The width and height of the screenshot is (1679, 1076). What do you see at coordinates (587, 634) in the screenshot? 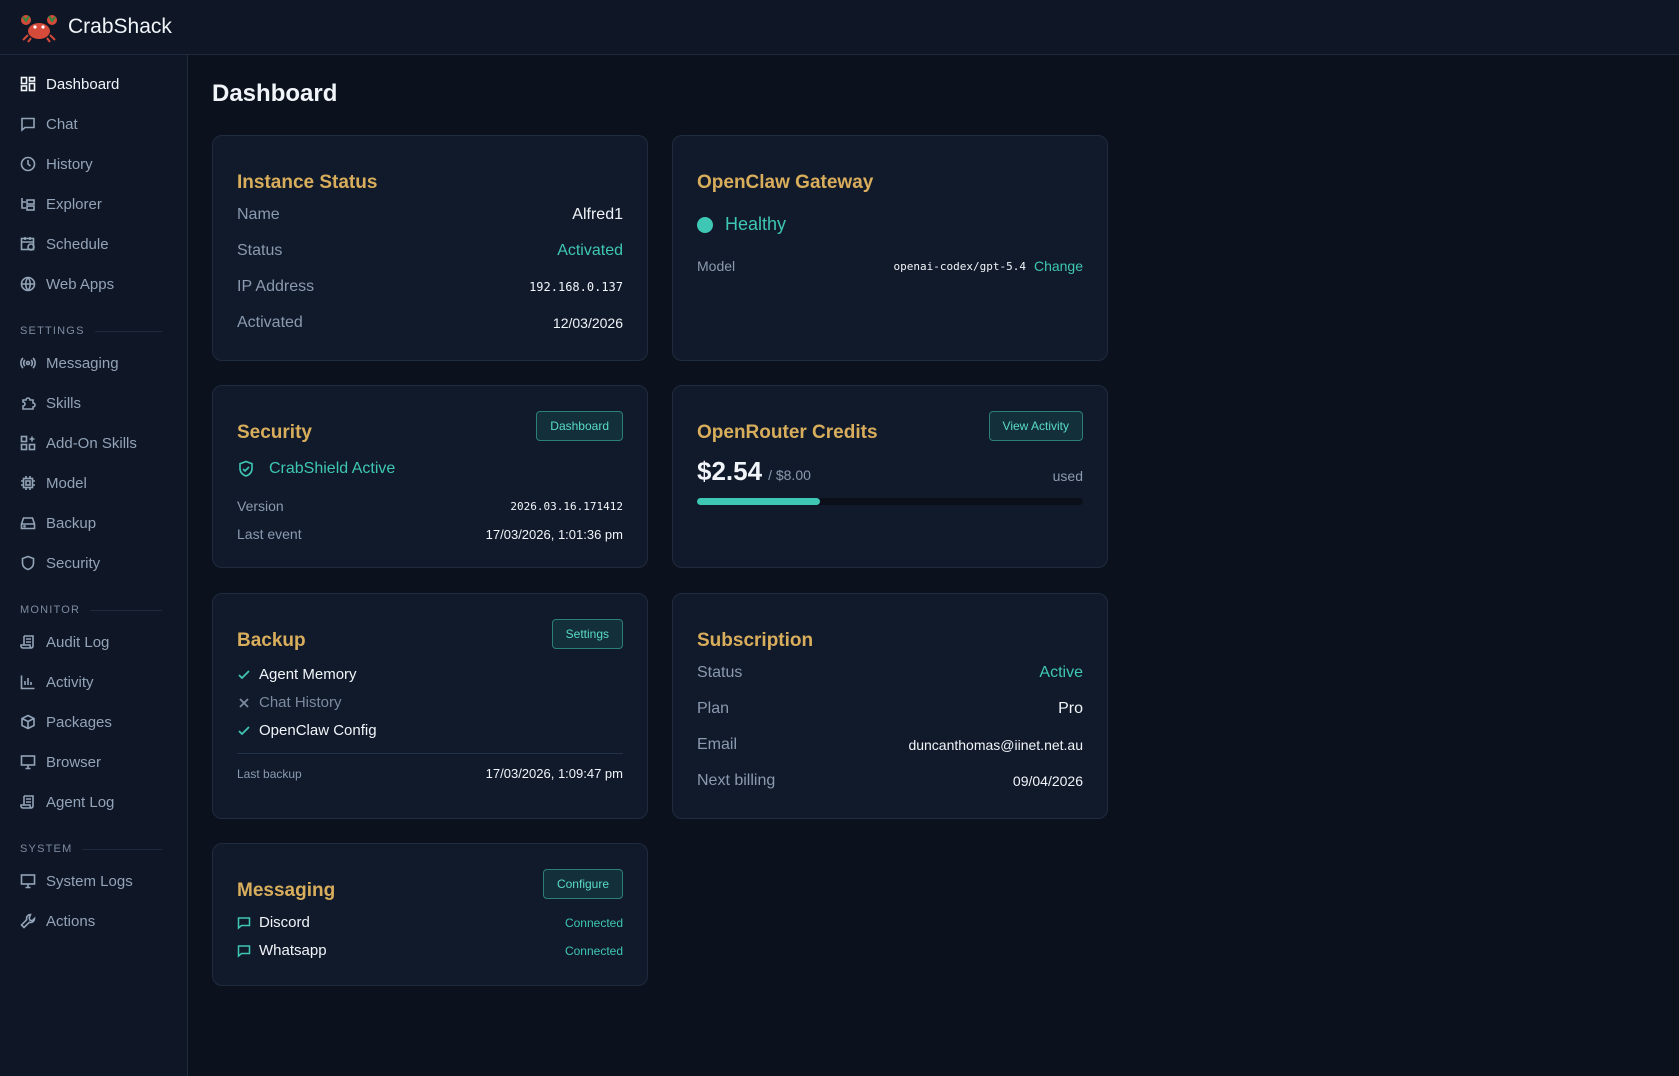
I see `backup-settings-button: Settings` at bounding box center [587, 634].